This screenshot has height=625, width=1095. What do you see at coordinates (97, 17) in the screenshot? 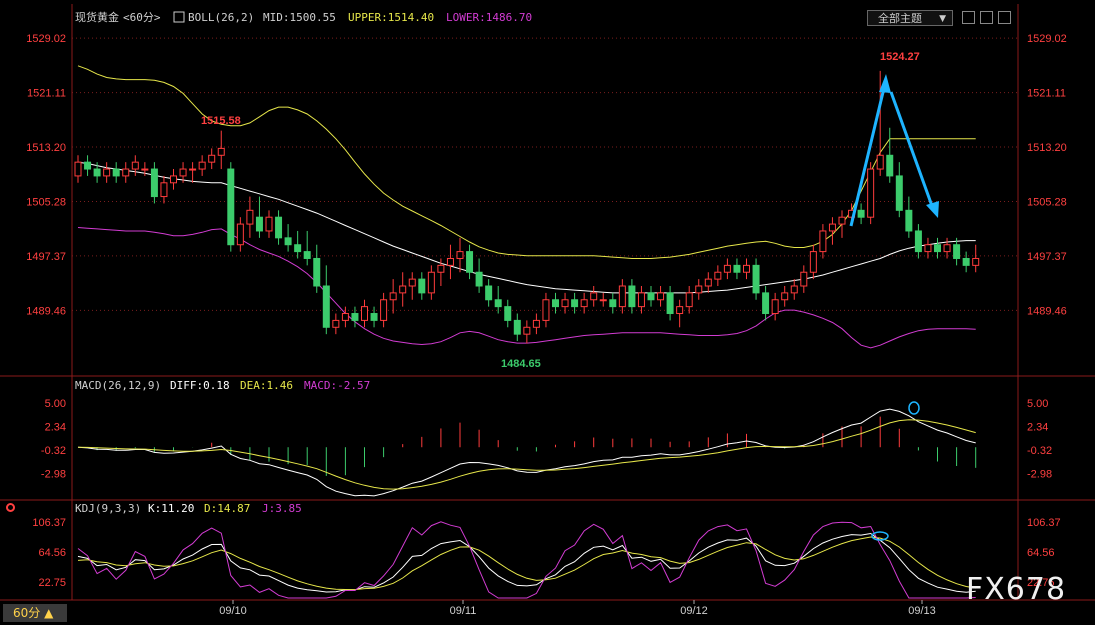
I see `symbol-title: 现货黄金` at bounding box center [97, 17].